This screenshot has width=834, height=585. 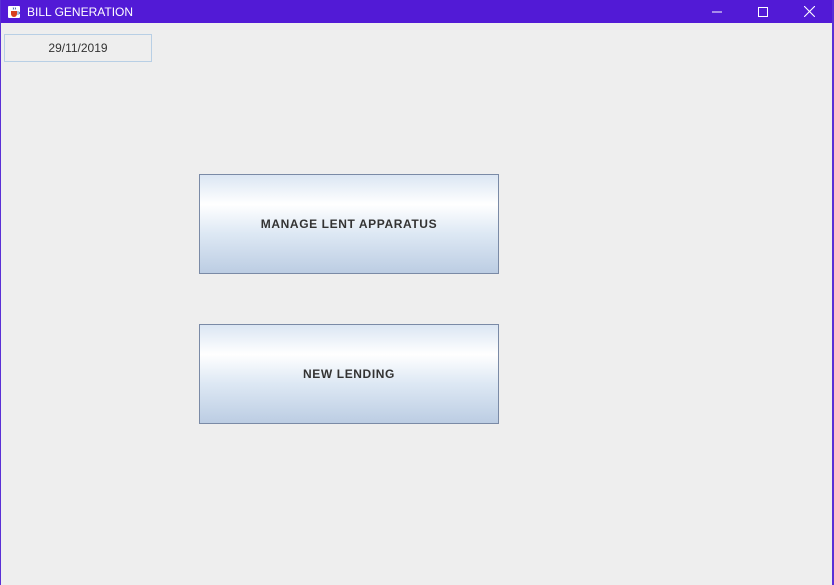 I want to click on minimize-icon, so click(x=717, y=11).